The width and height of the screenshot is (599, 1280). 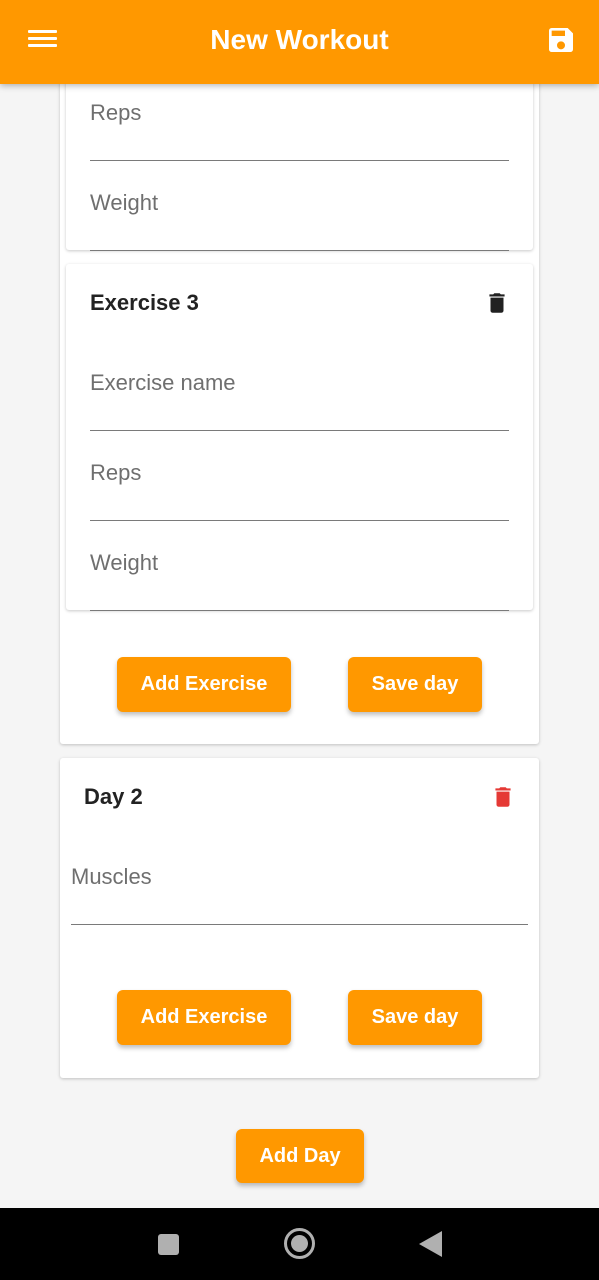 What do you see at coordinates (563, 42) in the screenshot?
I see `save-icon` at bounding box center [563, 42].